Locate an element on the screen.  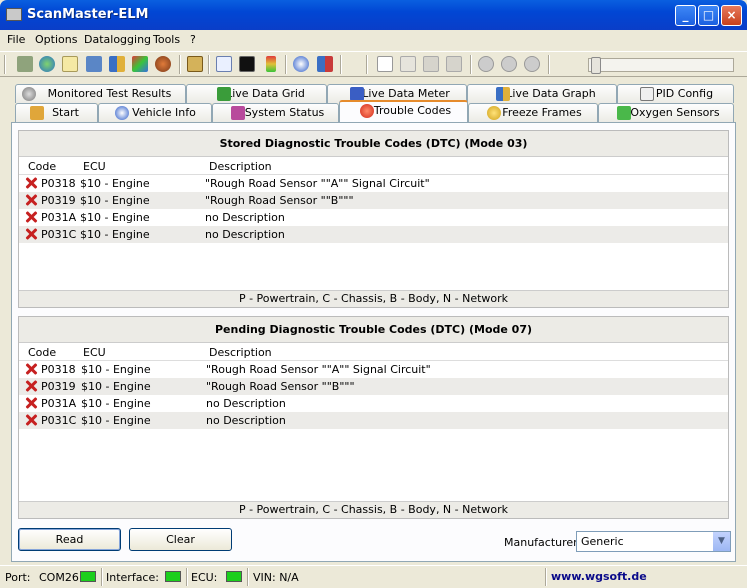
terminal-icon is located at coordinates (247, 64).